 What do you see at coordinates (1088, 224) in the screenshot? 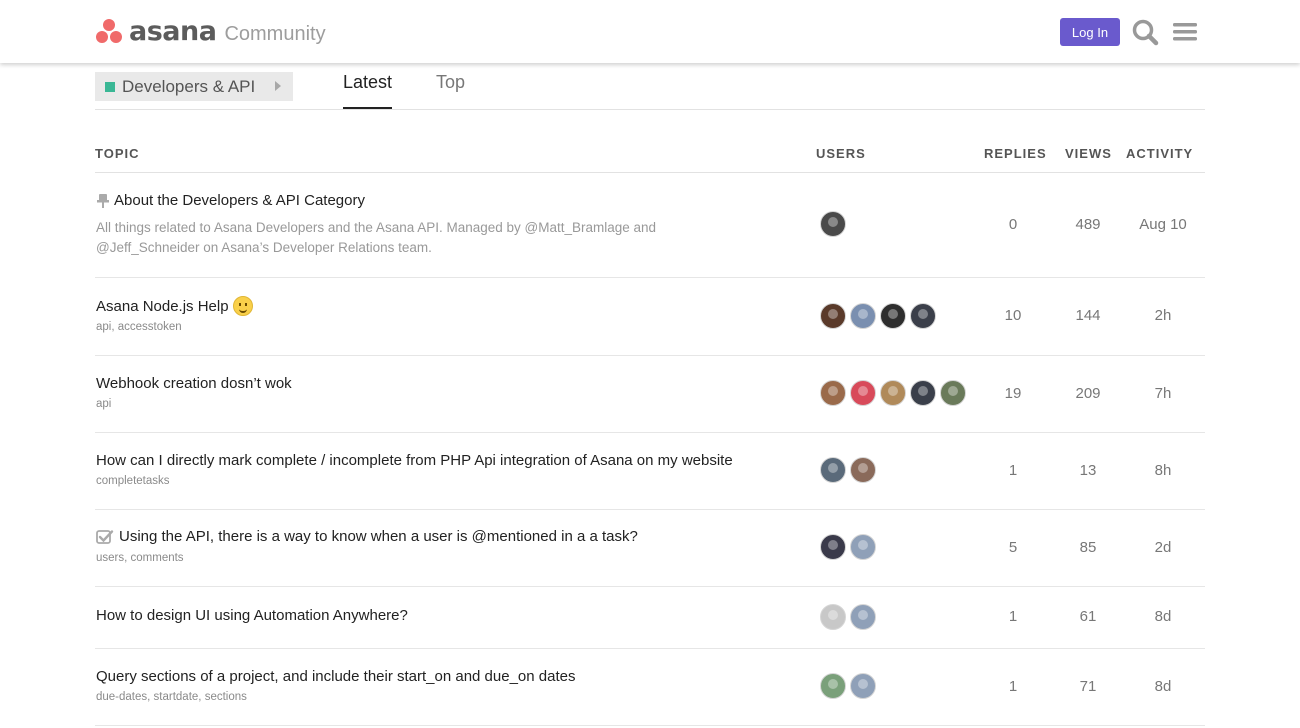
I see `topic-views: 489` at bounding box center [1088, 224].